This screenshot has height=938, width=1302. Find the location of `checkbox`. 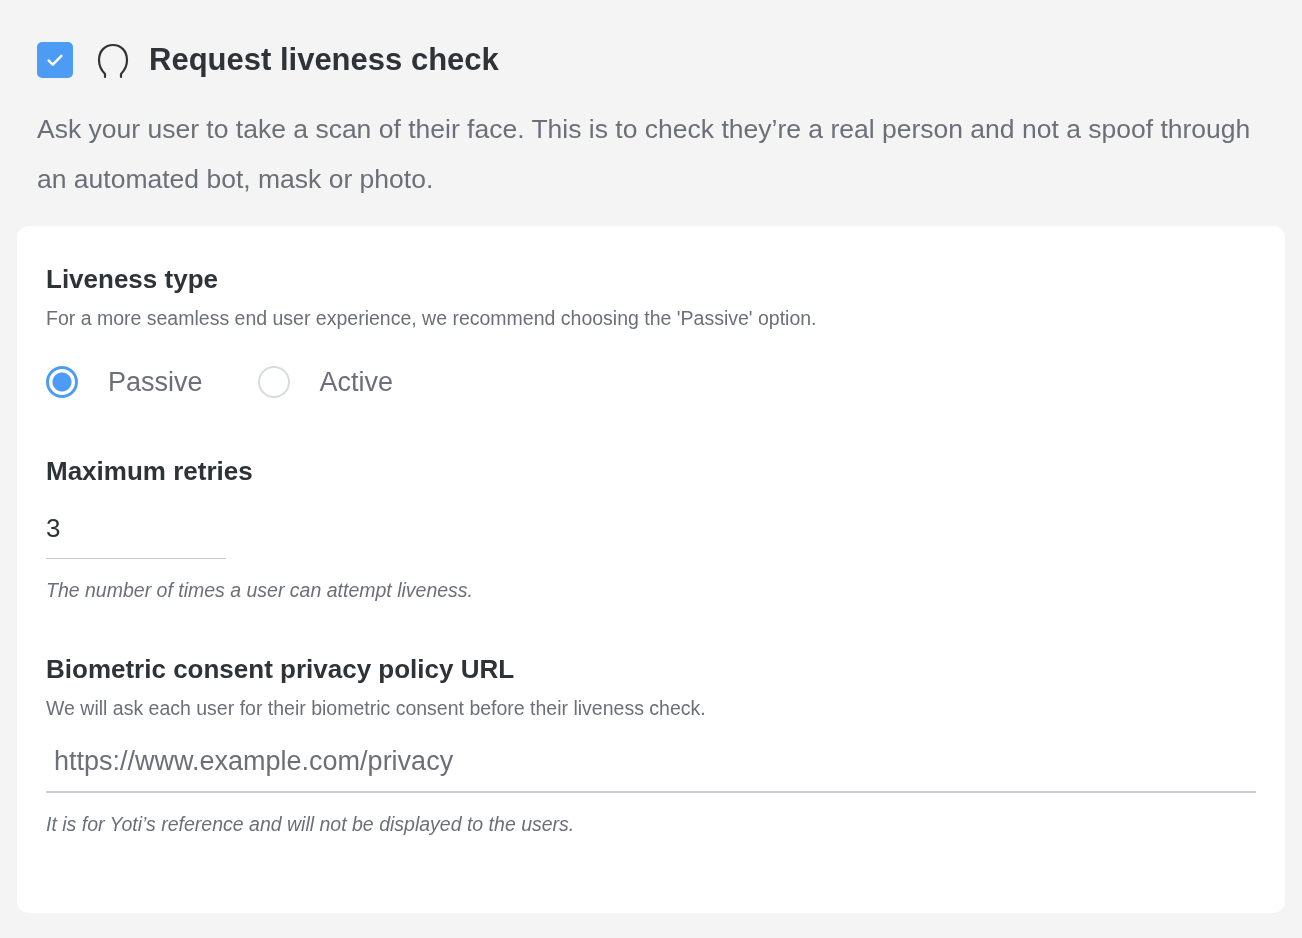

checkbox is located at coordinates (55, 60).